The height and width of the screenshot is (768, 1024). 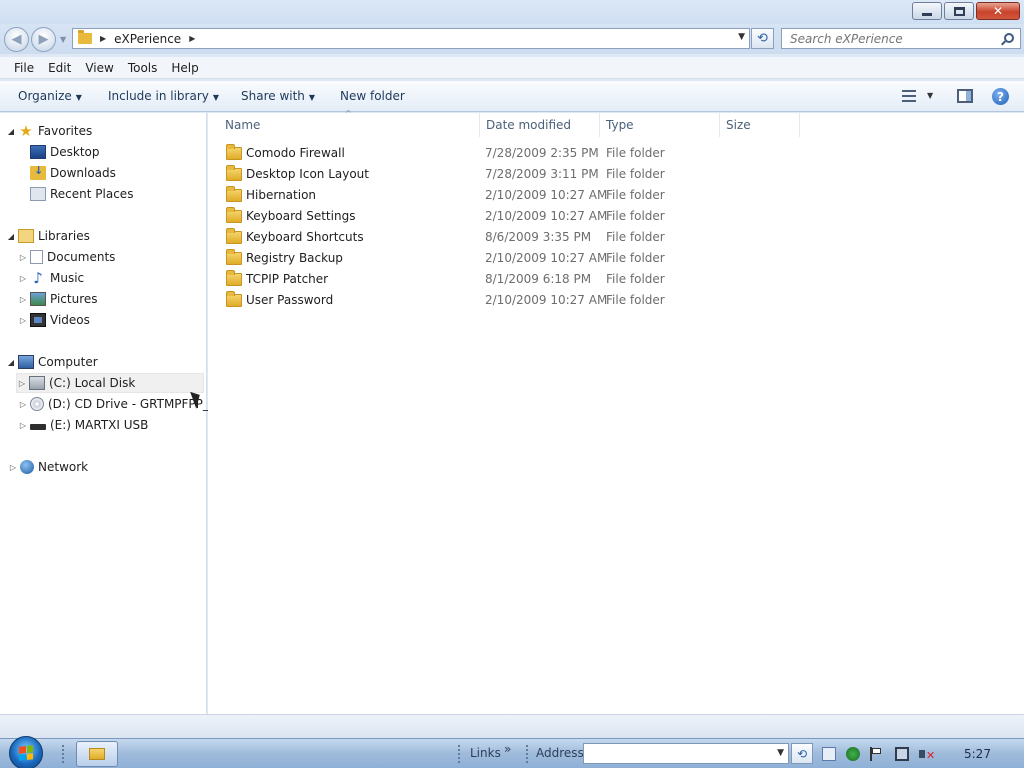 What do you see at coordinates (64, 152) in the screenshot?
I see `sidebar-item-desktop: Desktop` at bounding box center [64, 152].